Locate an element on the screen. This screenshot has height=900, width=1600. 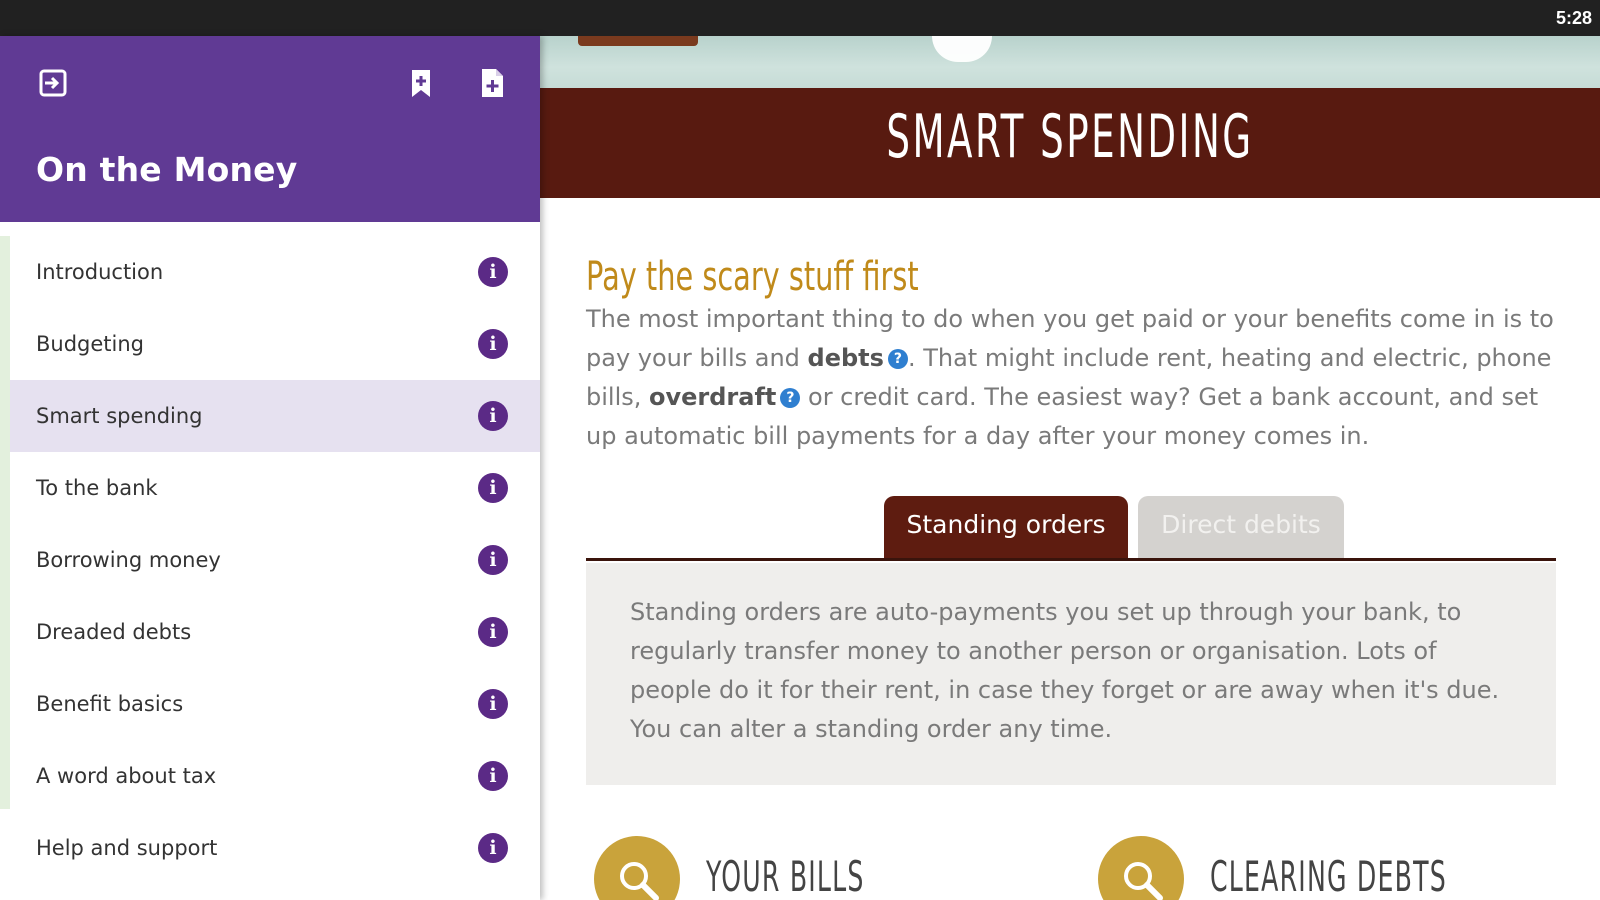
menu-item-benefit-basics: Benefit basics i is located at coordinates (270, 704).